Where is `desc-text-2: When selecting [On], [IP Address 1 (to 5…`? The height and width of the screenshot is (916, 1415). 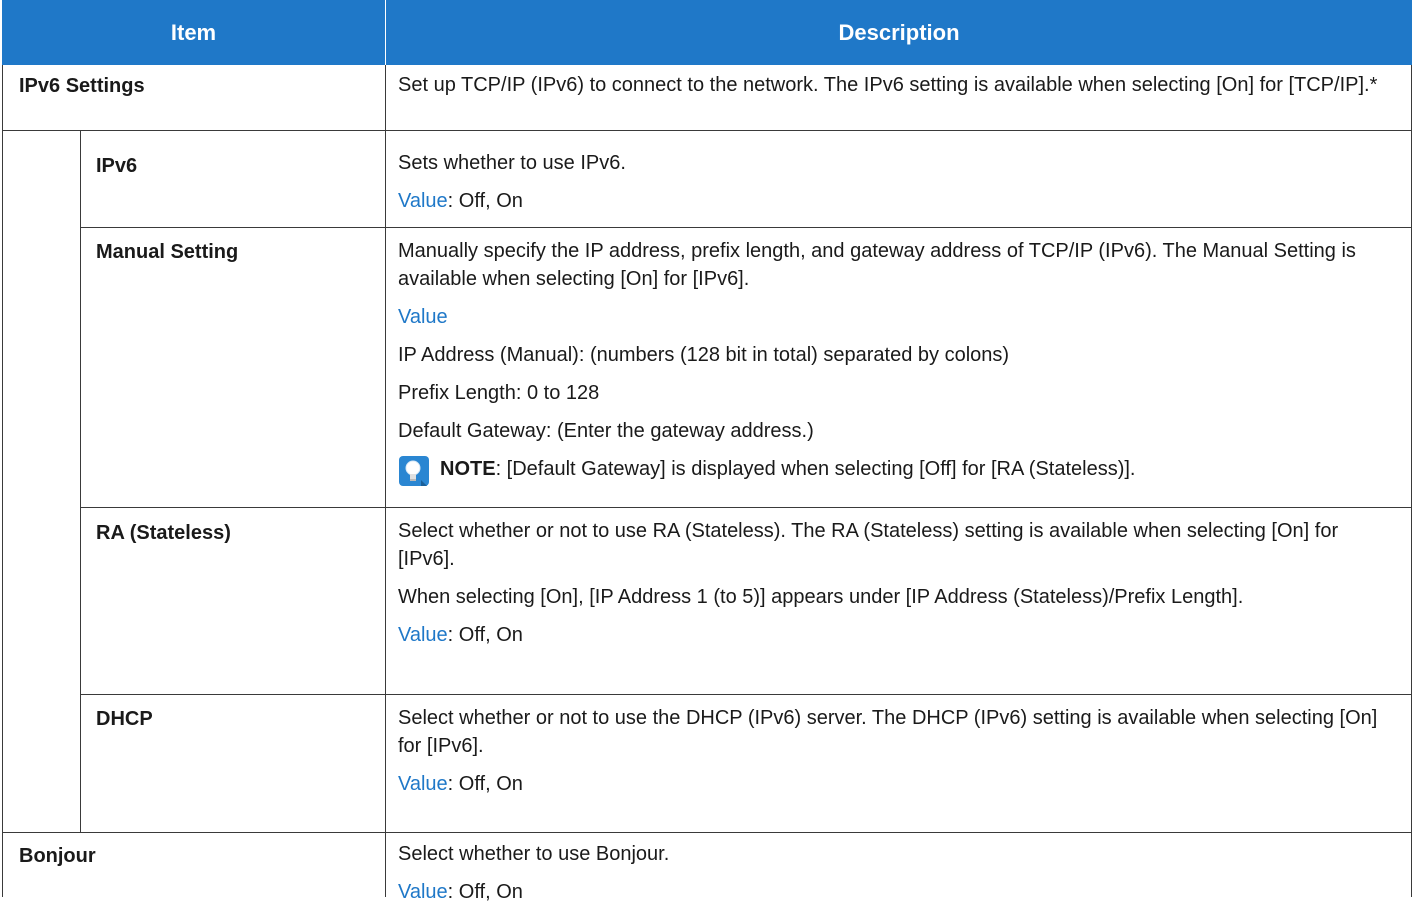
desc-text-2: When selecting [On], [IP Address 1 (to 5… is located at coordinates (821, 597).